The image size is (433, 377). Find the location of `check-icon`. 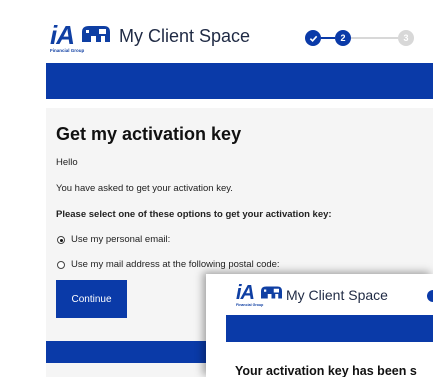

check-icon is located at coordinates (313, 38).